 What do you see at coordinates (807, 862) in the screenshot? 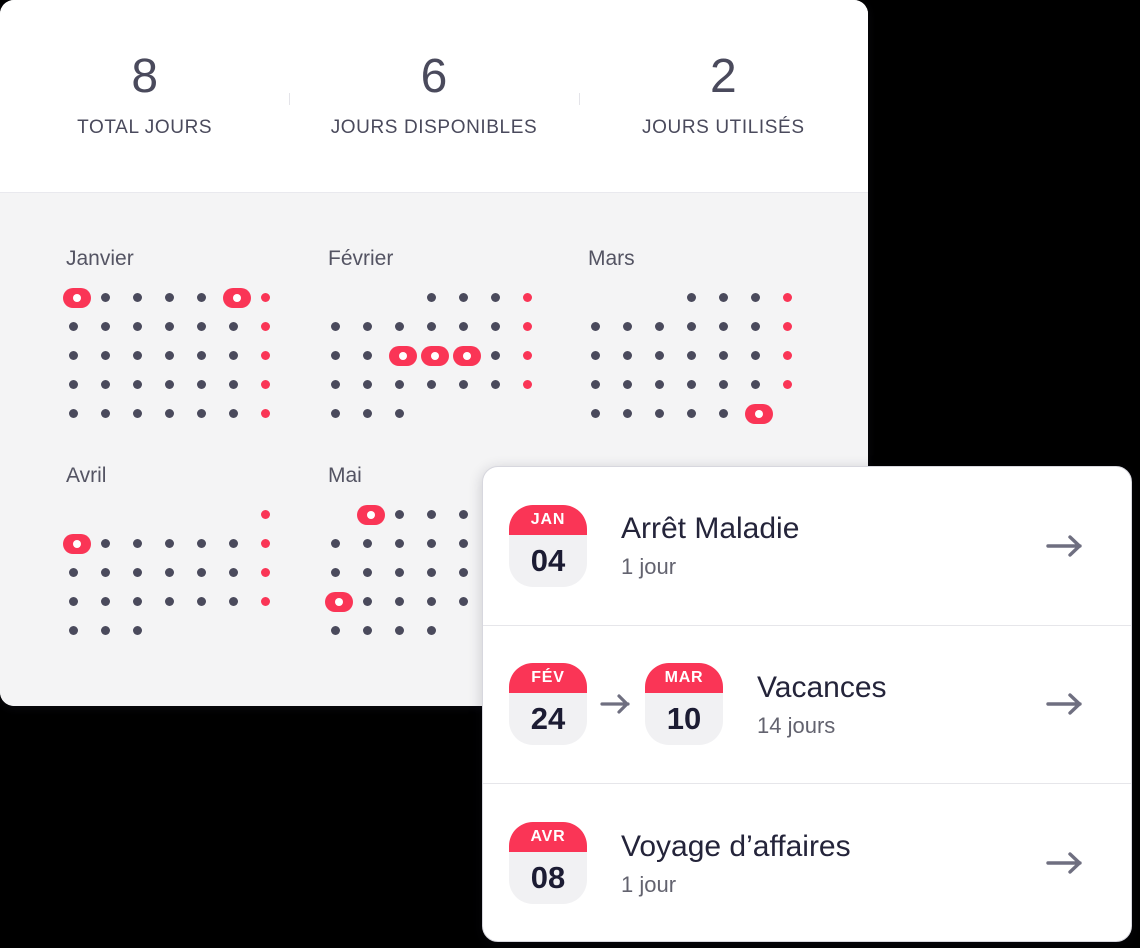
I see `list-item: AVR 08 Voyage d’affaires 1 jour` at bounding box center [807, 862].